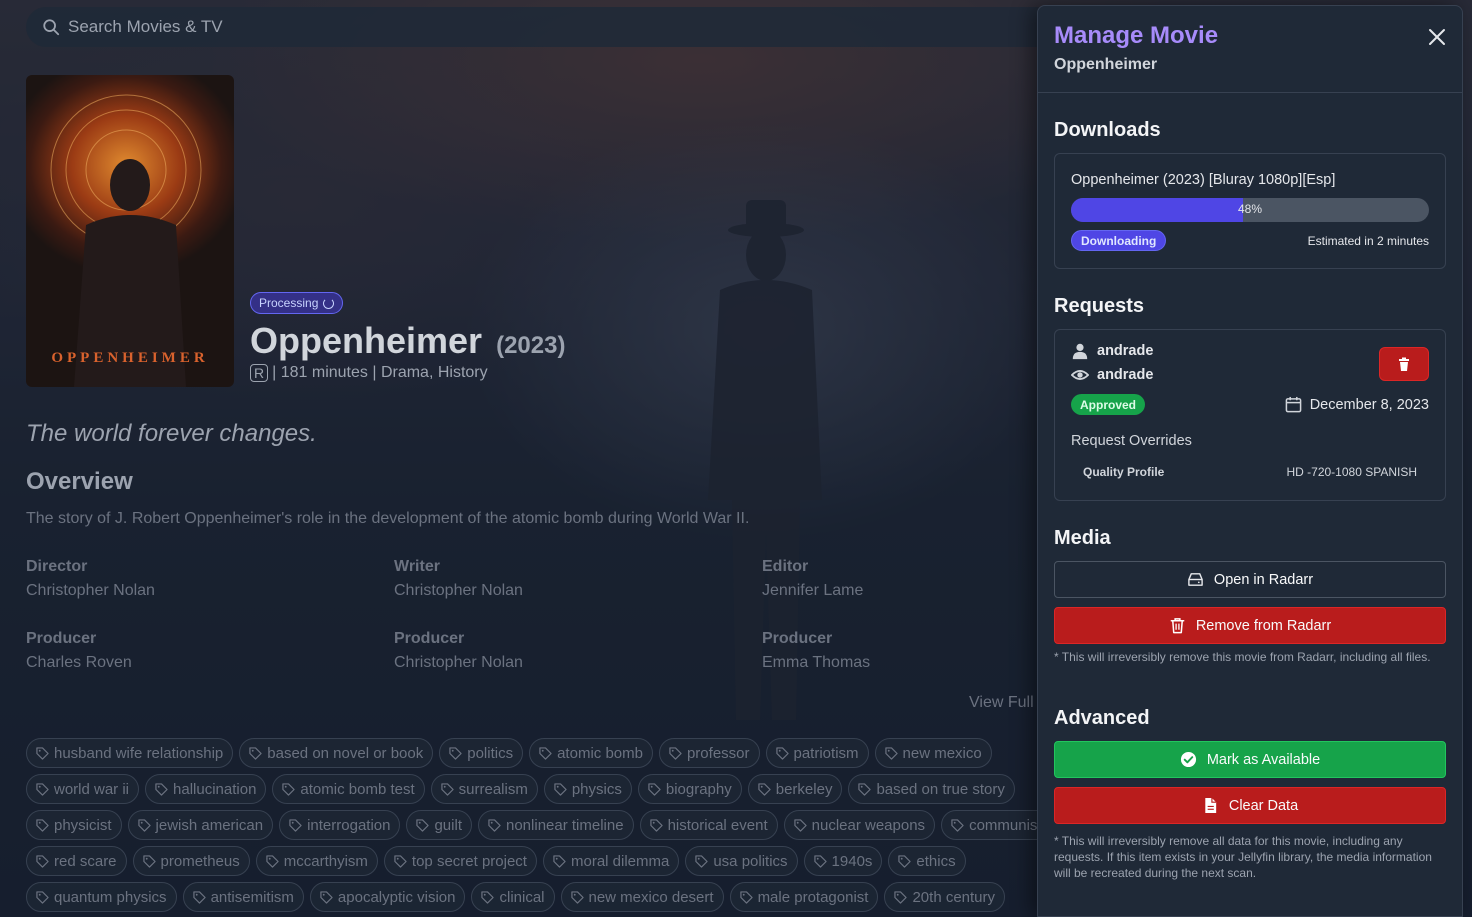 The height and width of the screenshot is (917, 1472). Describe the element at coordinates (1293, 404) in the screenshot. I see `calendar-icon` at that location.